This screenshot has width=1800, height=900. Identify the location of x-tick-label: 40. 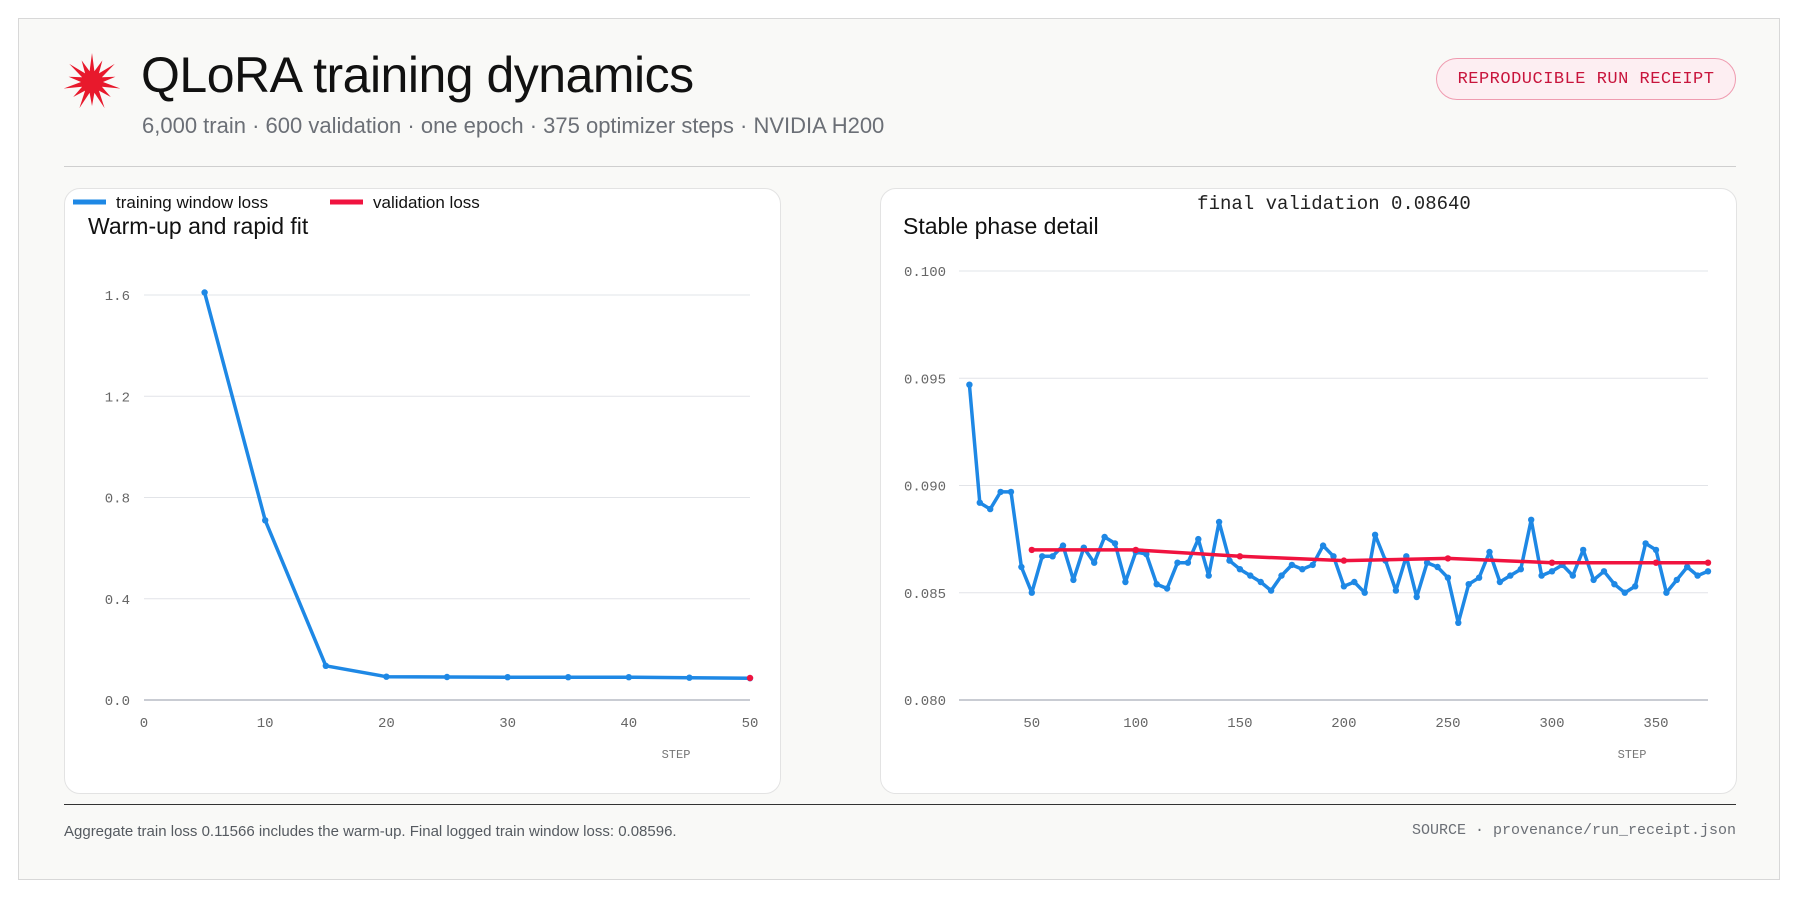
(628, 724).